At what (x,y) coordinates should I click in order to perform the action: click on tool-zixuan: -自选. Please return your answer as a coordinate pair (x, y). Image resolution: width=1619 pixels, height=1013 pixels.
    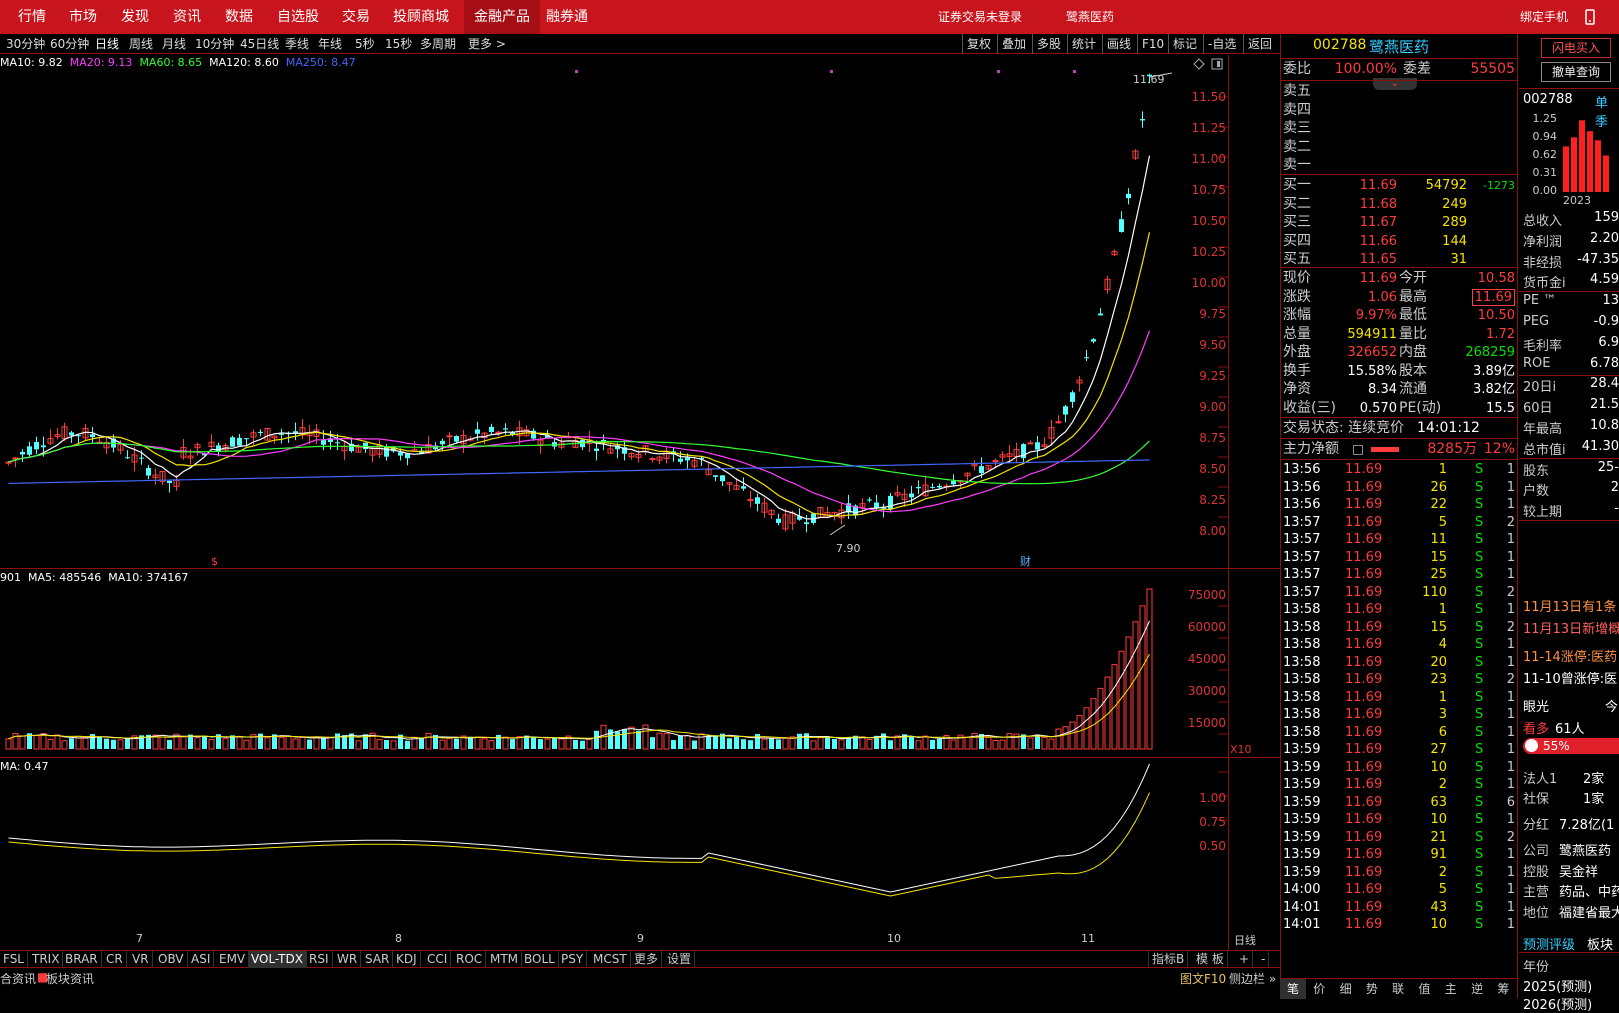
    Looking at the image, I should click on (1219, 44).